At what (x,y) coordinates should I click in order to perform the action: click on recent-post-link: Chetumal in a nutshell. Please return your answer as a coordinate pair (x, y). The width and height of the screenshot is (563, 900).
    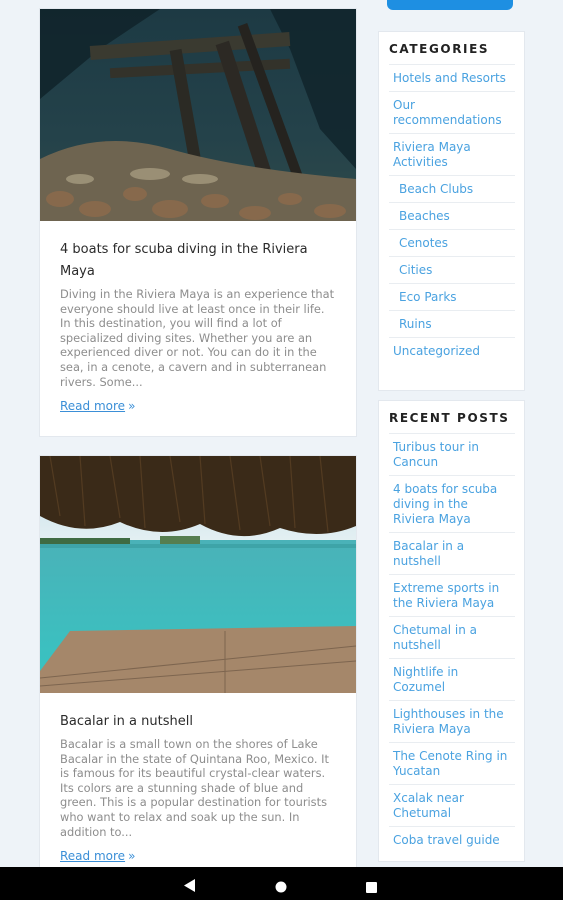
    Looking at the image, I should click on (452, 637).